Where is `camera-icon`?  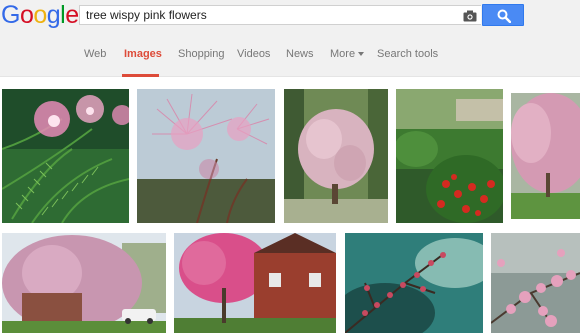
camera-icon is located at coordinates (470, 15).